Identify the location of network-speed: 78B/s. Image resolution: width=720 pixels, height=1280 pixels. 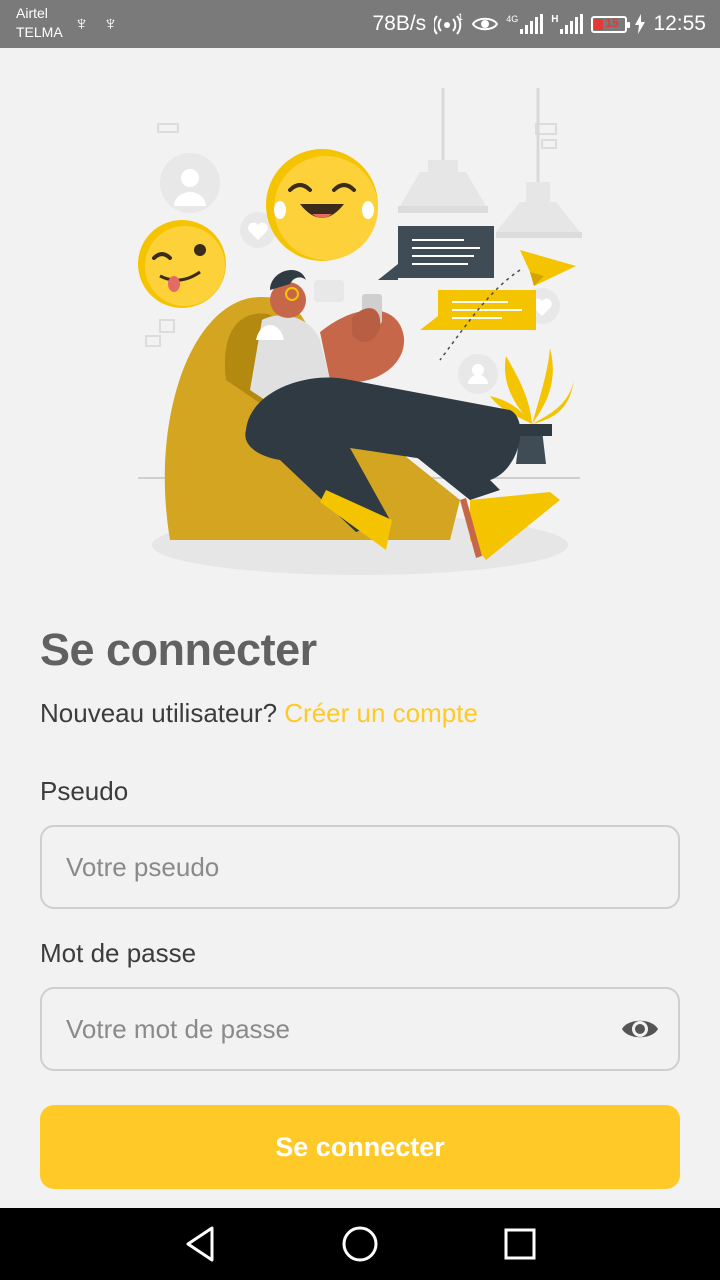
(399, 23).